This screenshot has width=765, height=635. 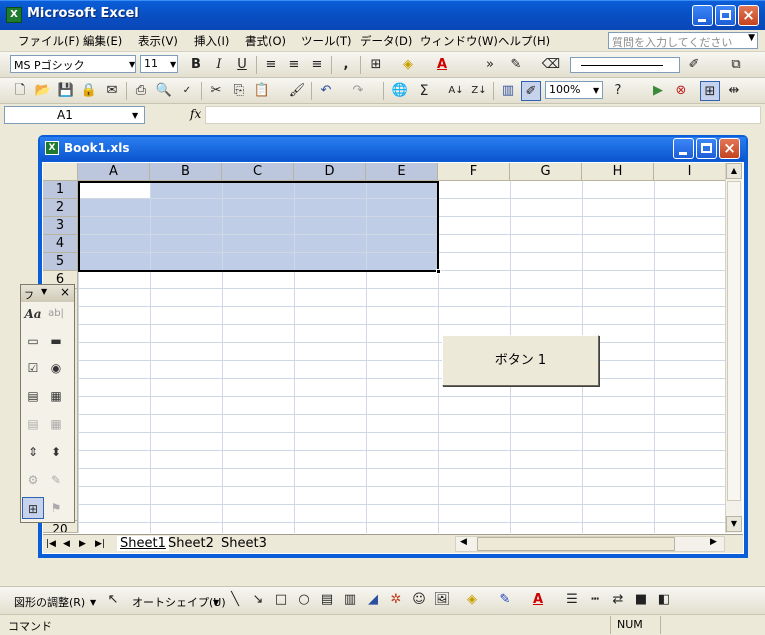 What do you see at coordinates (734, 341) in the screenshot?
I see `vertical-scroll-thumb` at bounding box center [734, 341].